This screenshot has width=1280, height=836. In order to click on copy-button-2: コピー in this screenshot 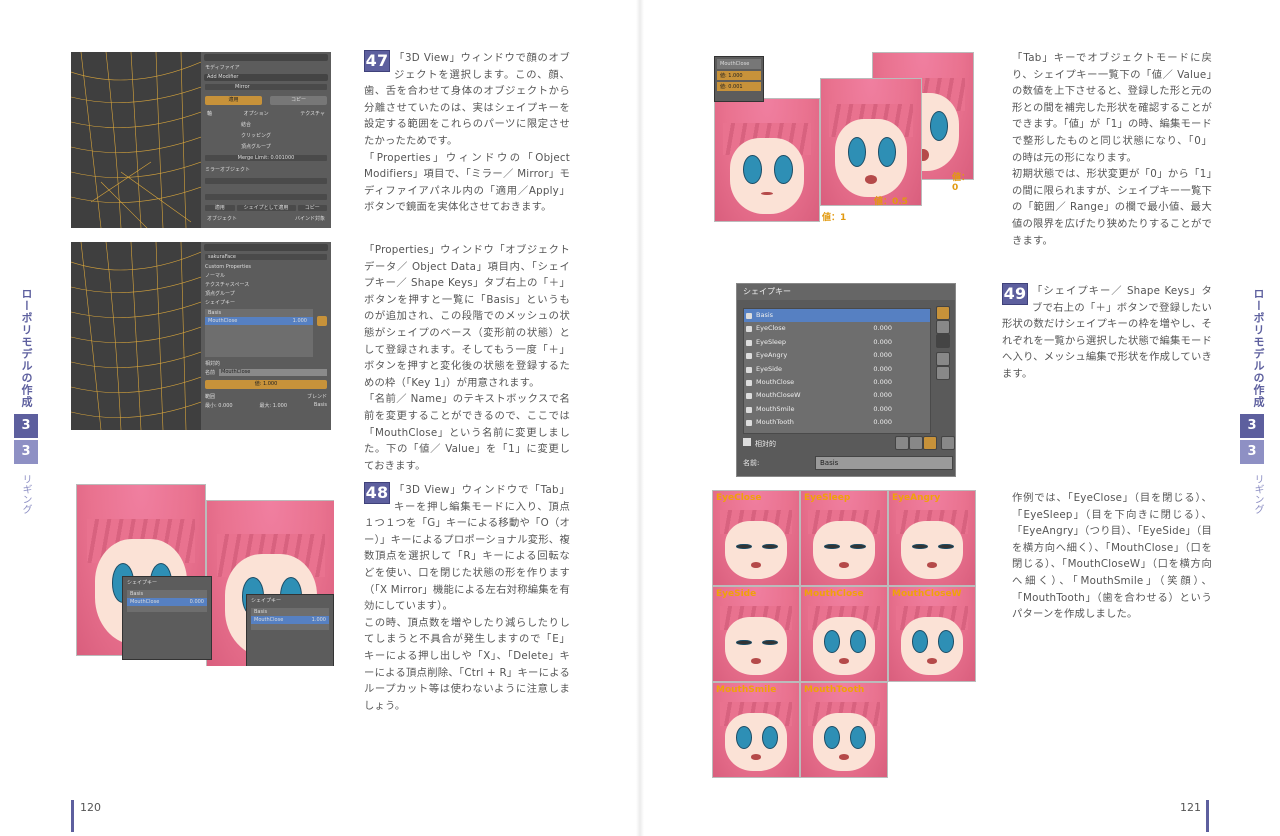, I will do `click(312, 208)`.